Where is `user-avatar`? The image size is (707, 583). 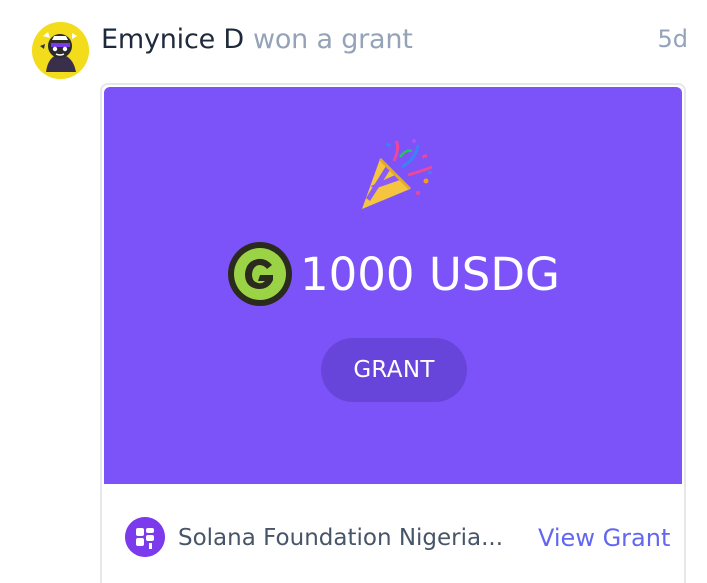 user-avatar is located at coordinates (60, 50).